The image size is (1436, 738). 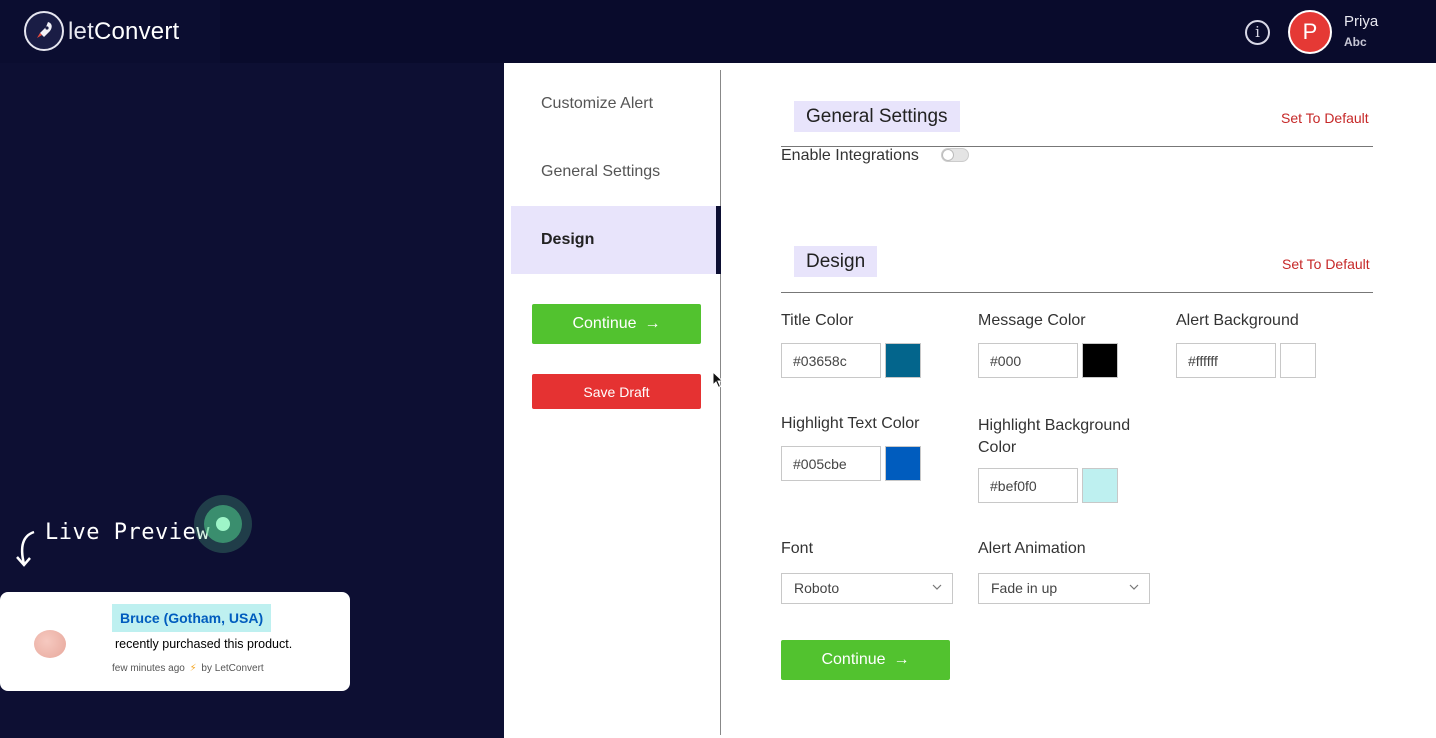 What do you see at coordinates (616, 240) in the screenshot?
I see `step-design: Design` at bounding box center [616, 240].